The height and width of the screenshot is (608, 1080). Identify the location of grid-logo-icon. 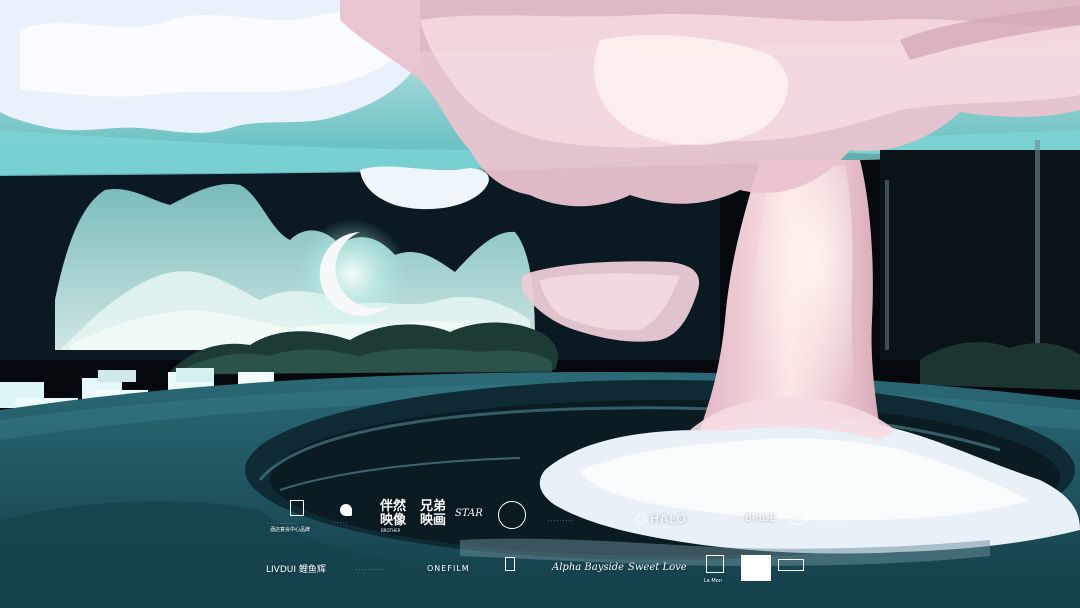
(715, 564).